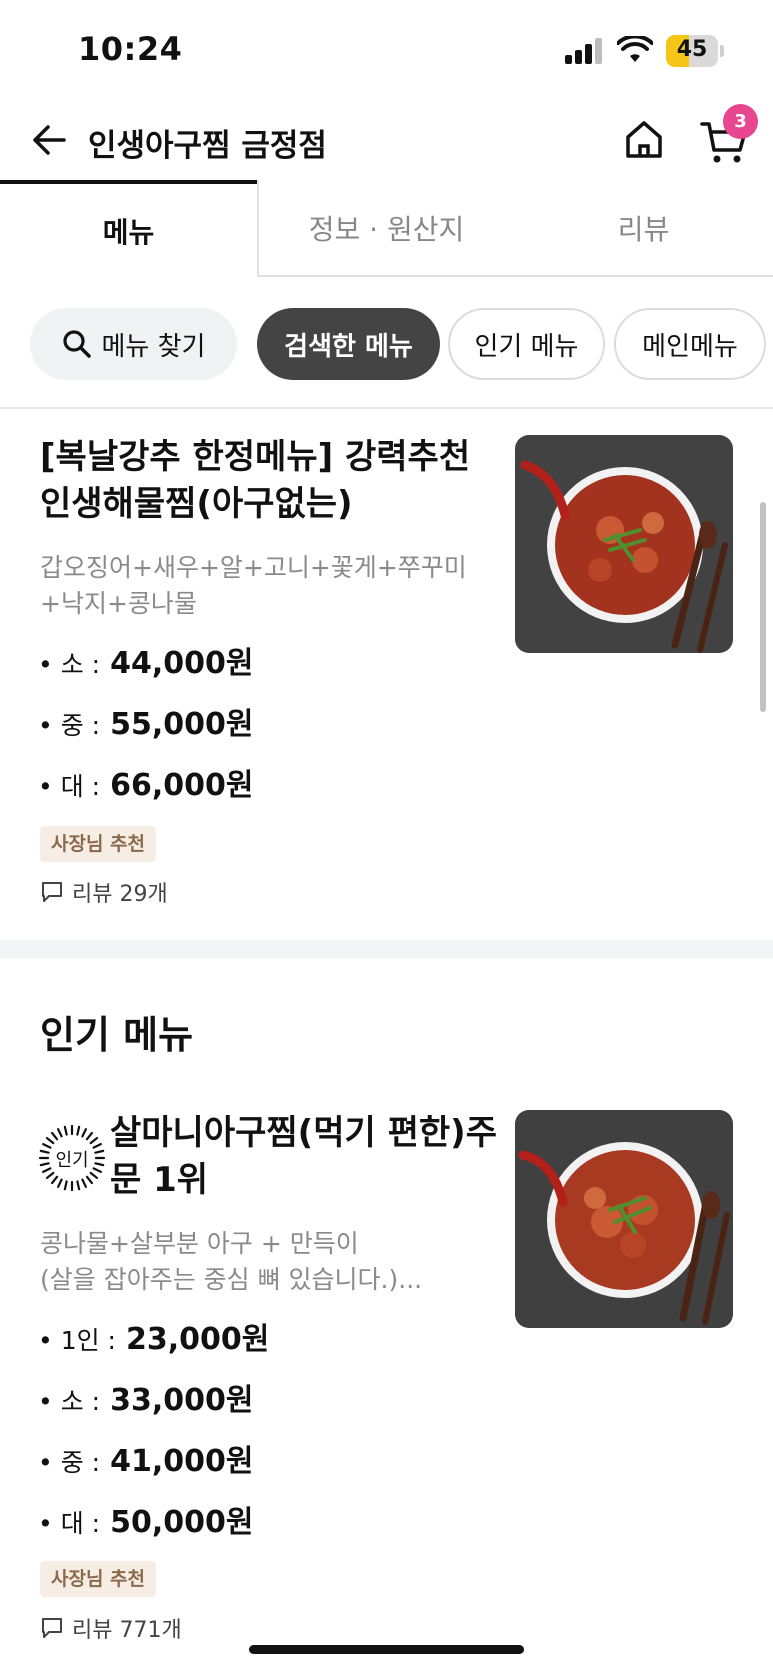  What do you see at coordinates (526, 344) in the screenshot?
I see `popular-menu-chip: 인기 메뉴` at bounding box center [526, 344].